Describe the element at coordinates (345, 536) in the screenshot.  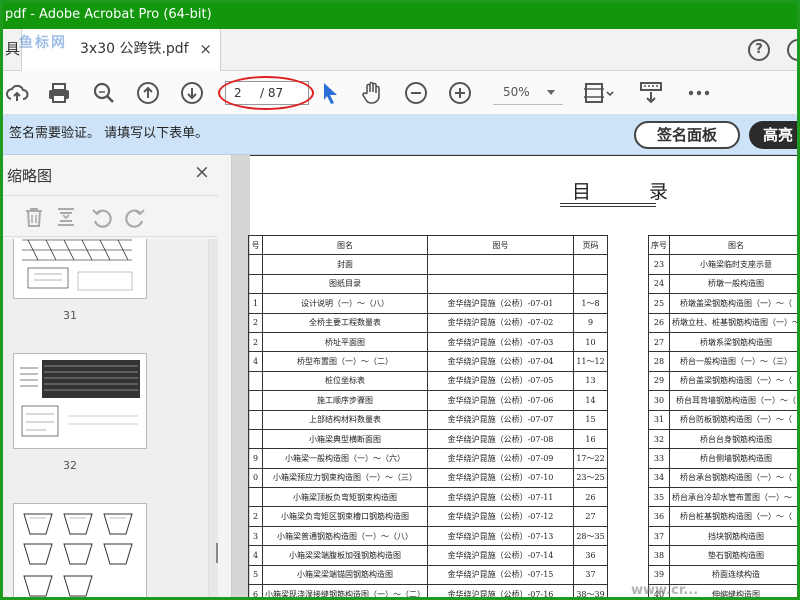
I see `toc-cell: 小箱梁普通钢筋构造图（一）～（八）` at that location.